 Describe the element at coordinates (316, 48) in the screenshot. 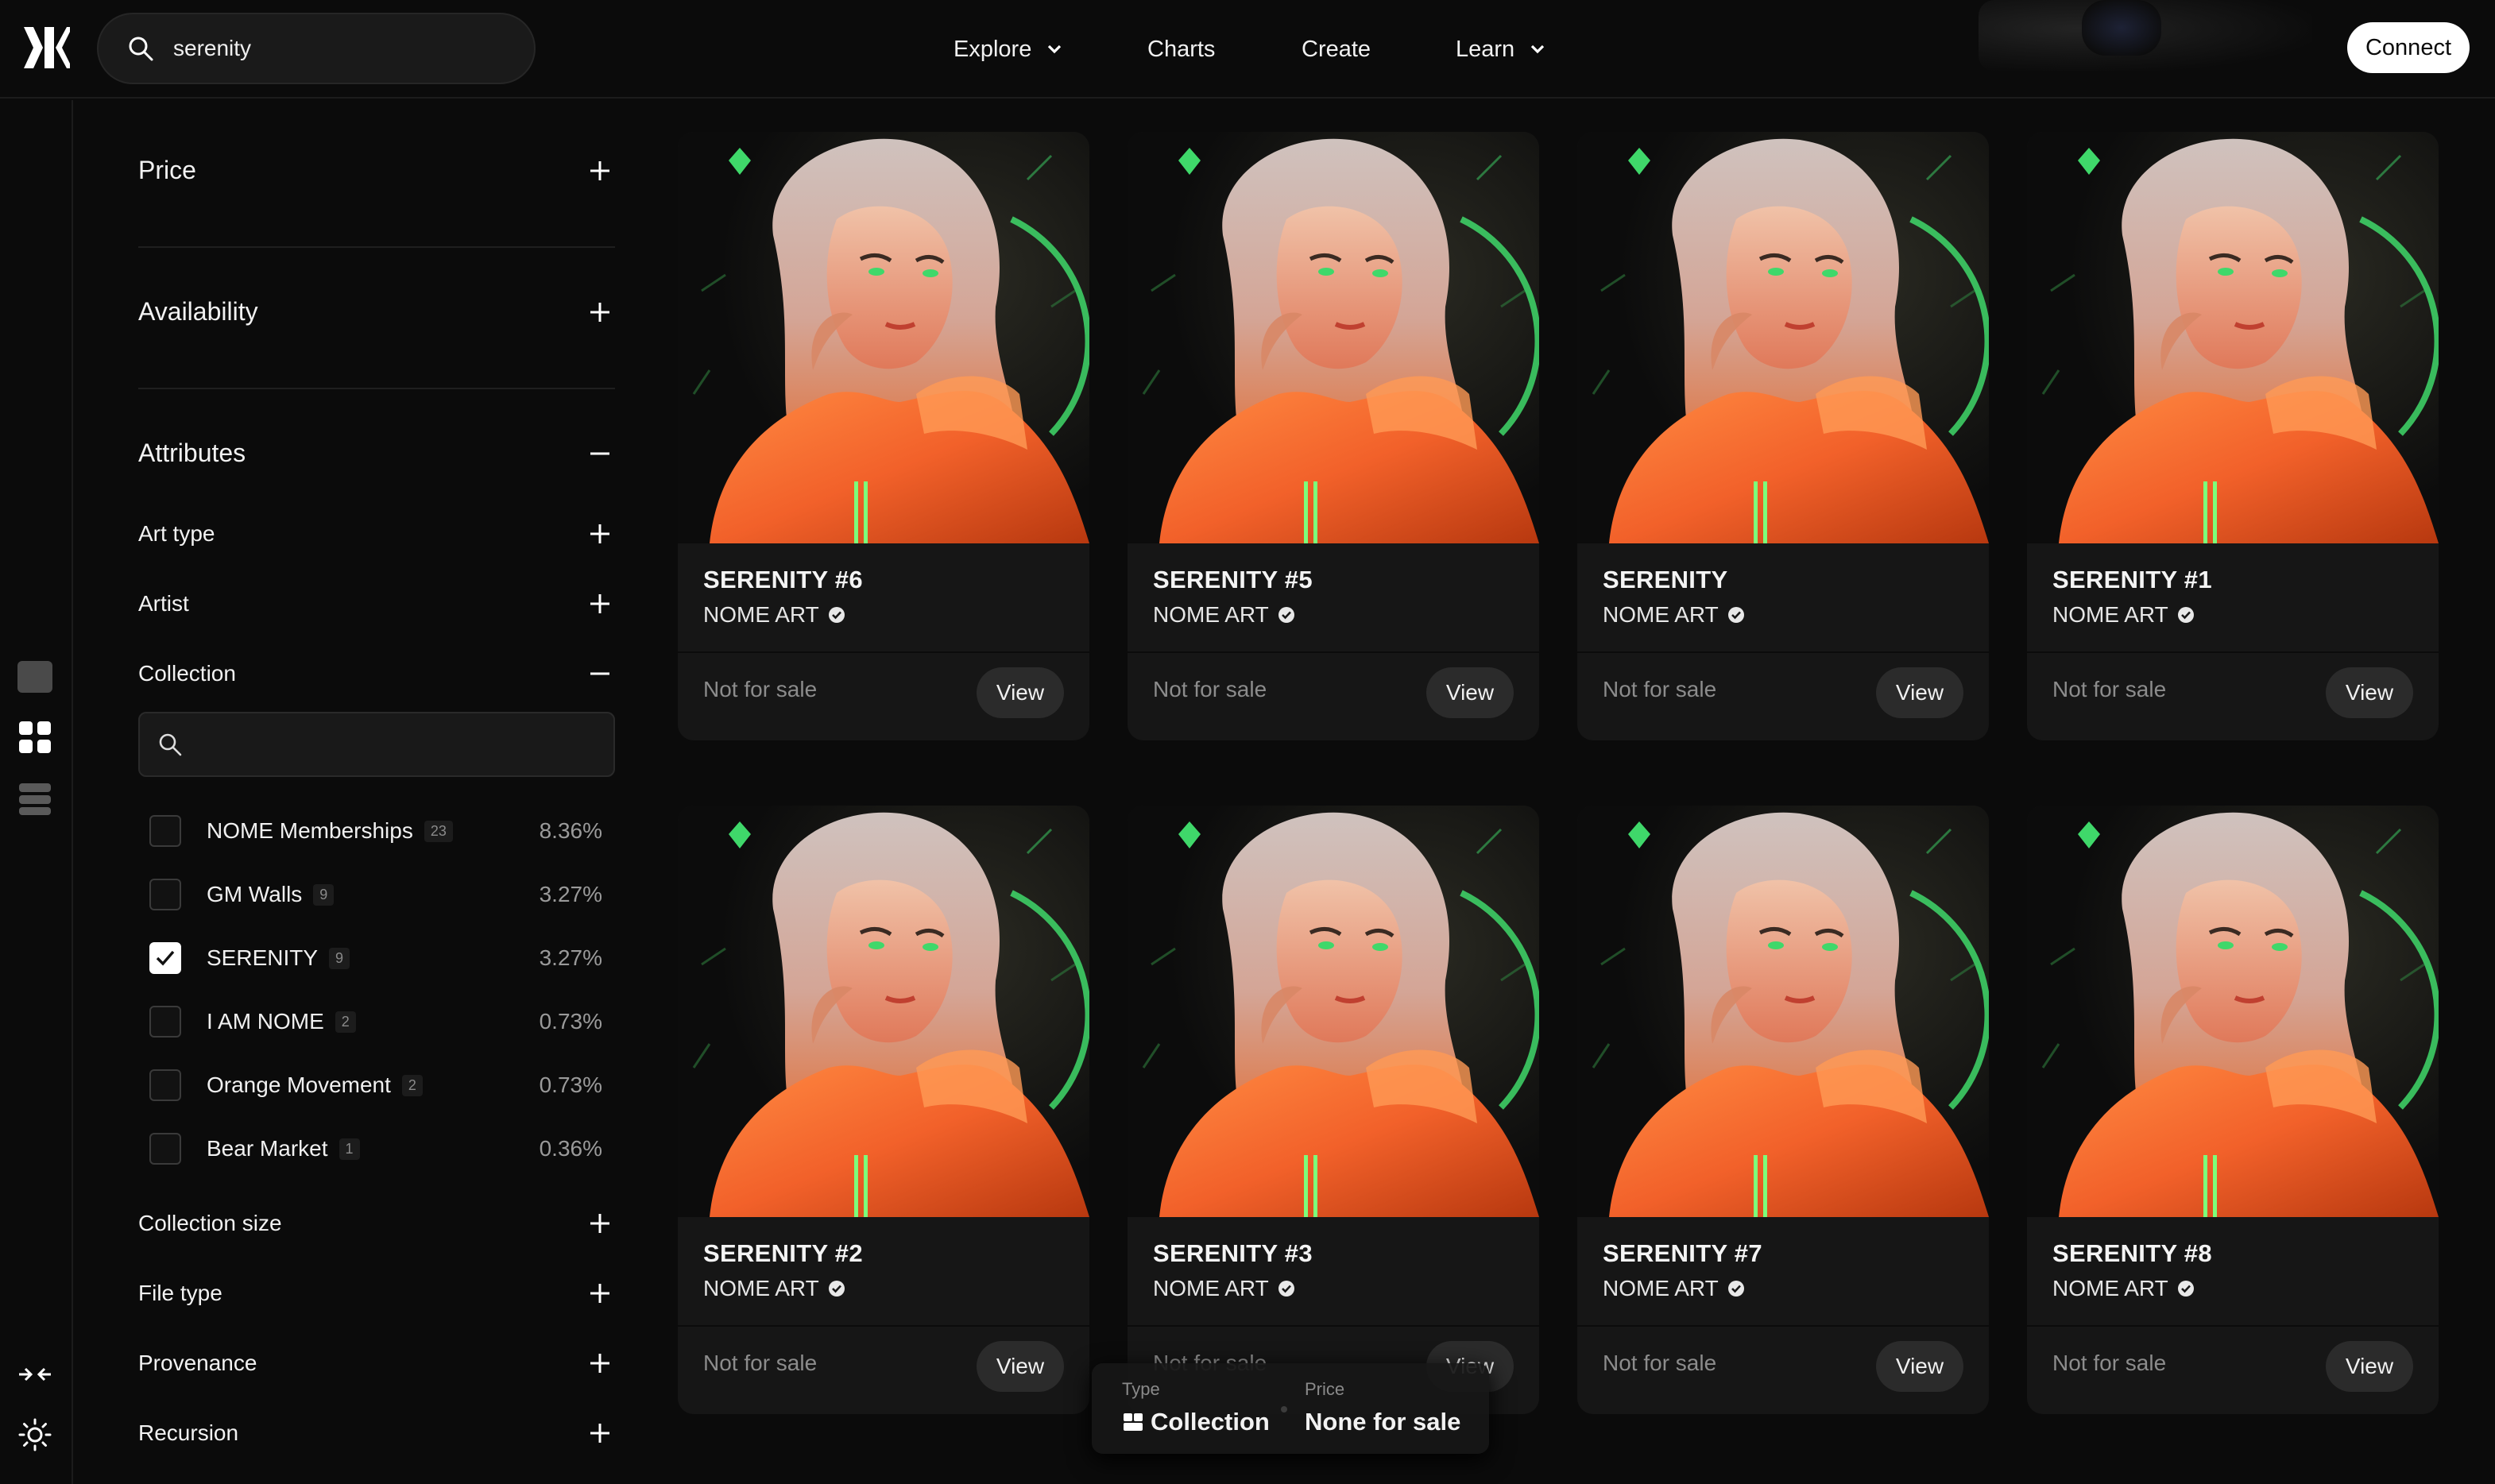

I see `search-bar: serenity` at that location.